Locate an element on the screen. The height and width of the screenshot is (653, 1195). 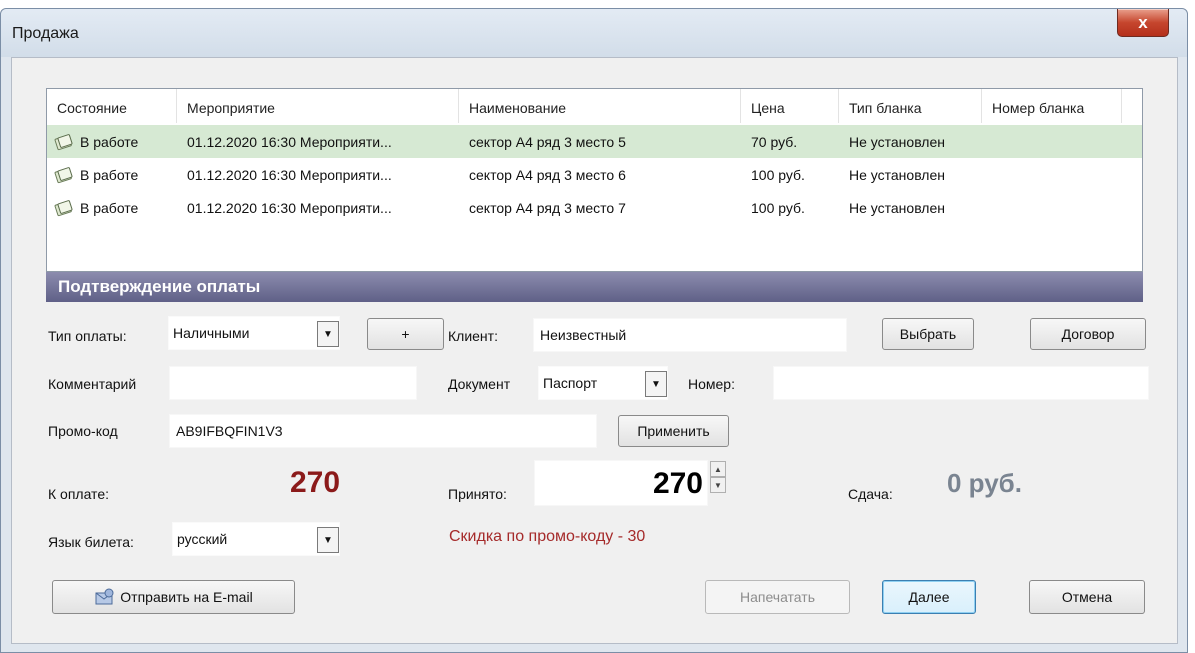
pay-type-label: Тип оплаты: is located at coordinates (87, 336).